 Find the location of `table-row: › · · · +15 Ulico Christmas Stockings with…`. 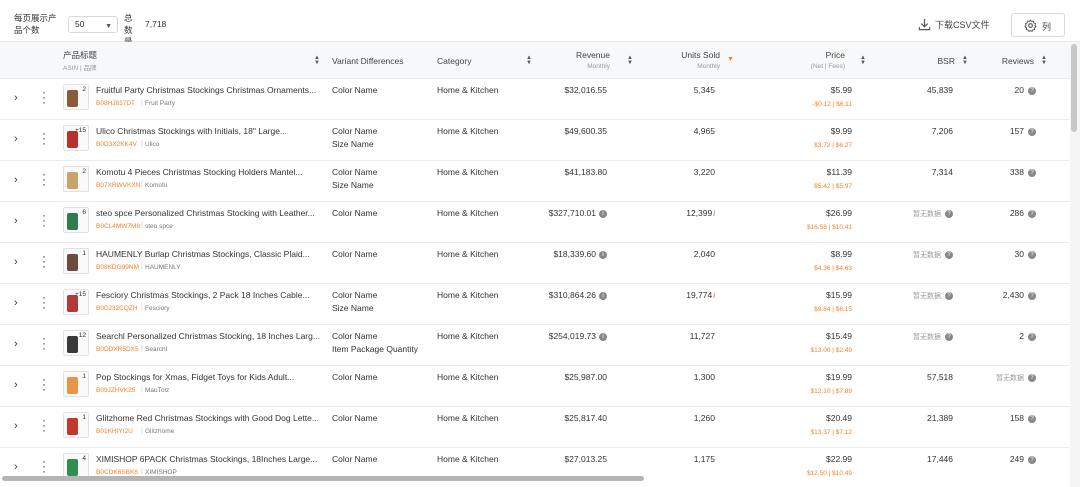

table-row: › · · · +15 Ulico Christmas Stockings with… is located at coordinates (535, 140).